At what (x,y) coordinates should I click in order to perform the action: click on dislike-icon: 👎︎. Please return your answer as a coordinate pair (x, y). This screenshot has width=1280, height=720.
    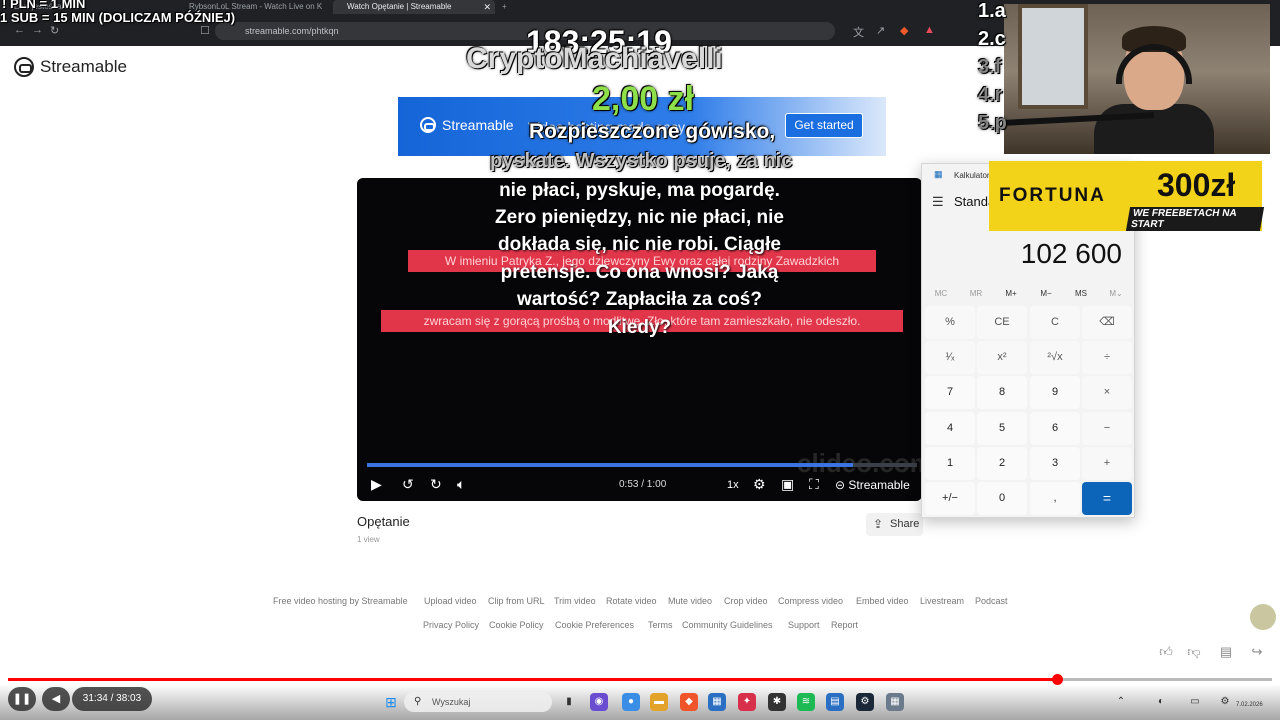
    Looking at the image, I should click on (1194, 652).